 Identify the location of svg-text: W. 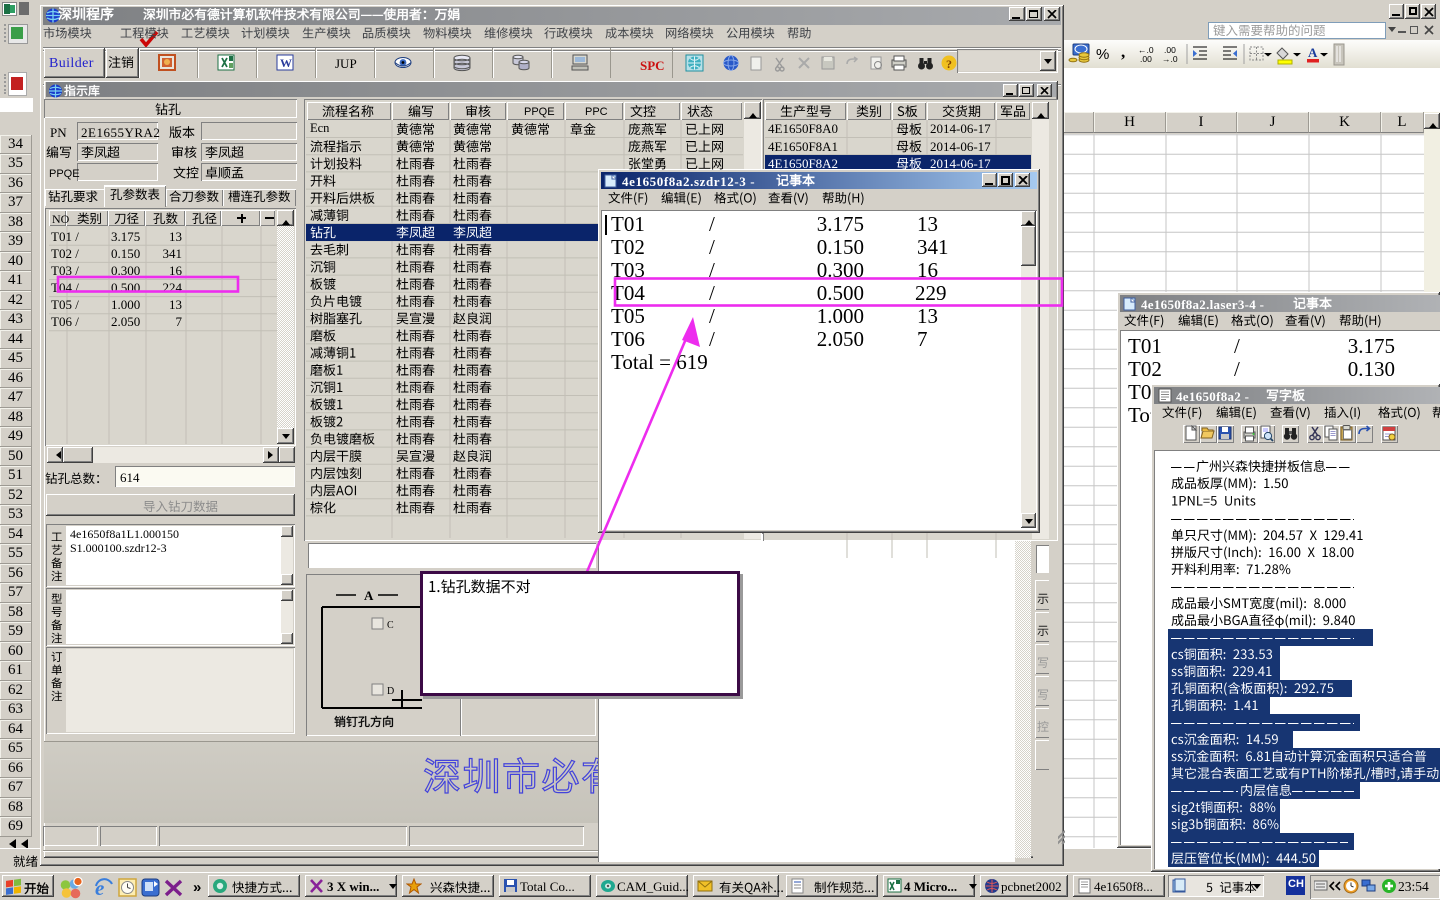
(286, 63).